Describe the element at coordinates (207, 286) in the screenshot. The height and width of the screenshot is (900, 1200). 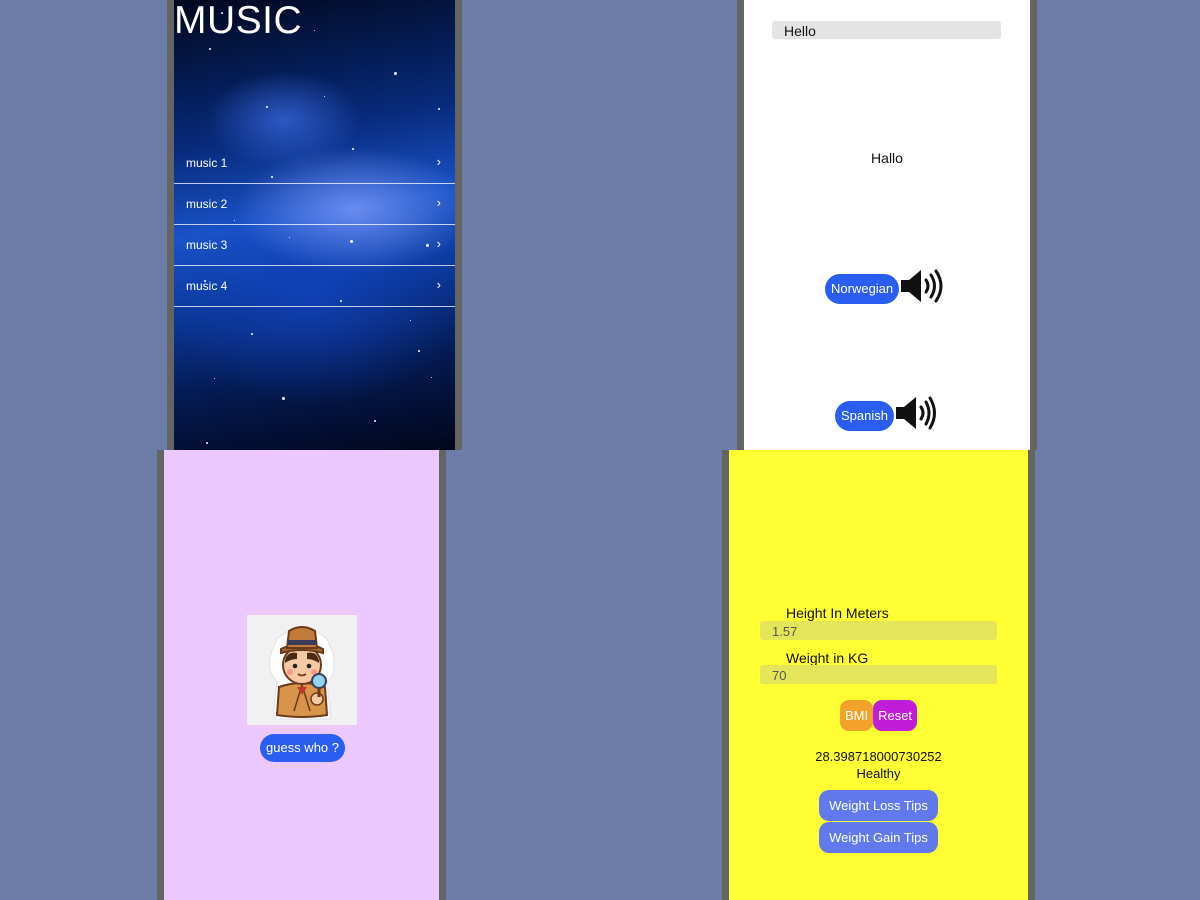
I see `list-item-label: music 4` at that location.